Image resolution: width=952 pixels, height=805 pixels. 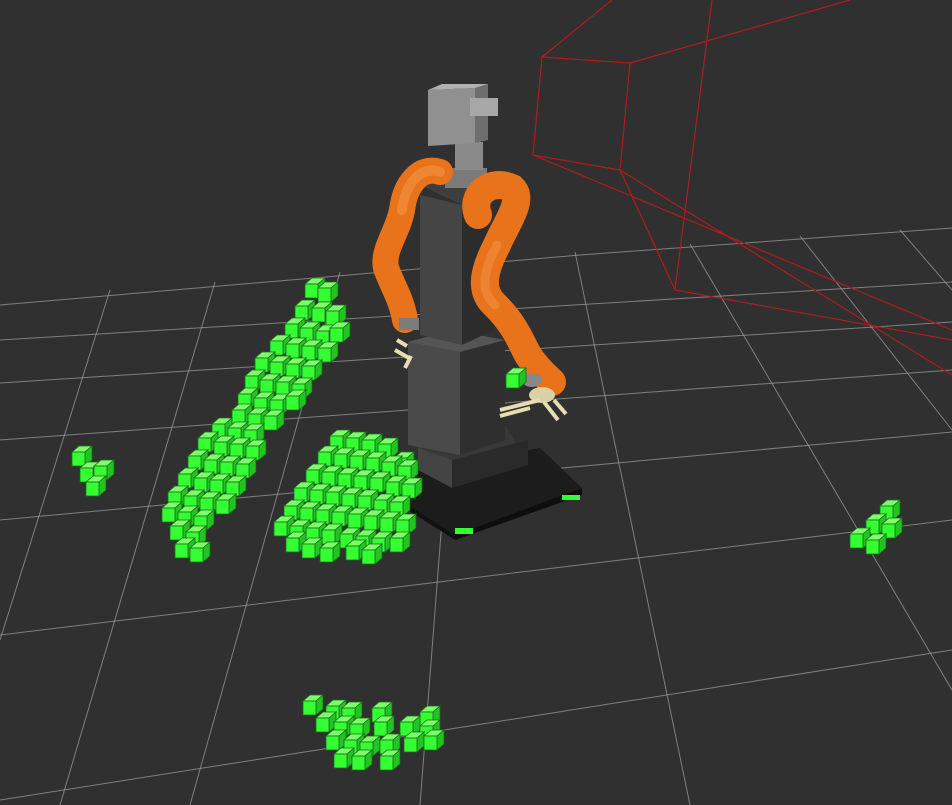 I want to click on small-right-cluster, so click(x=876, y=527).